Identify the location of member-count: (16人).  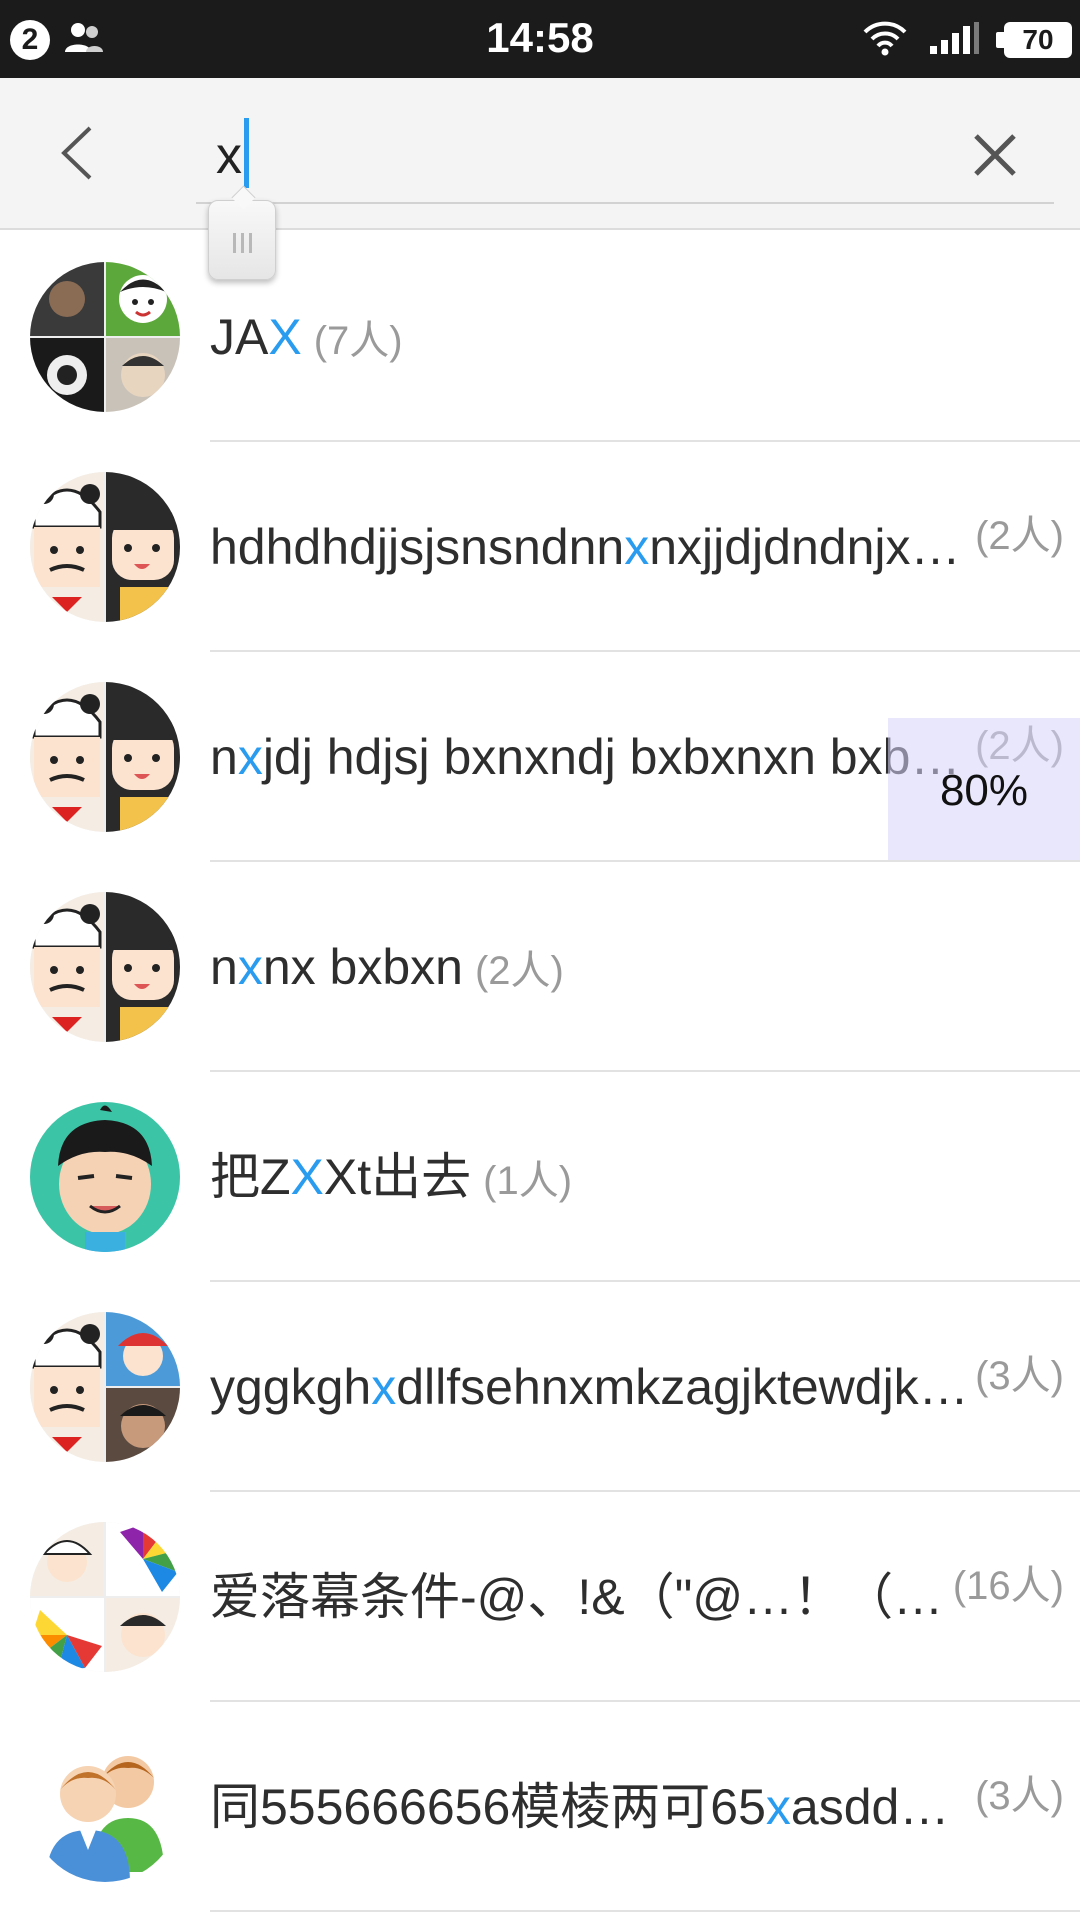
(1008, 1586).